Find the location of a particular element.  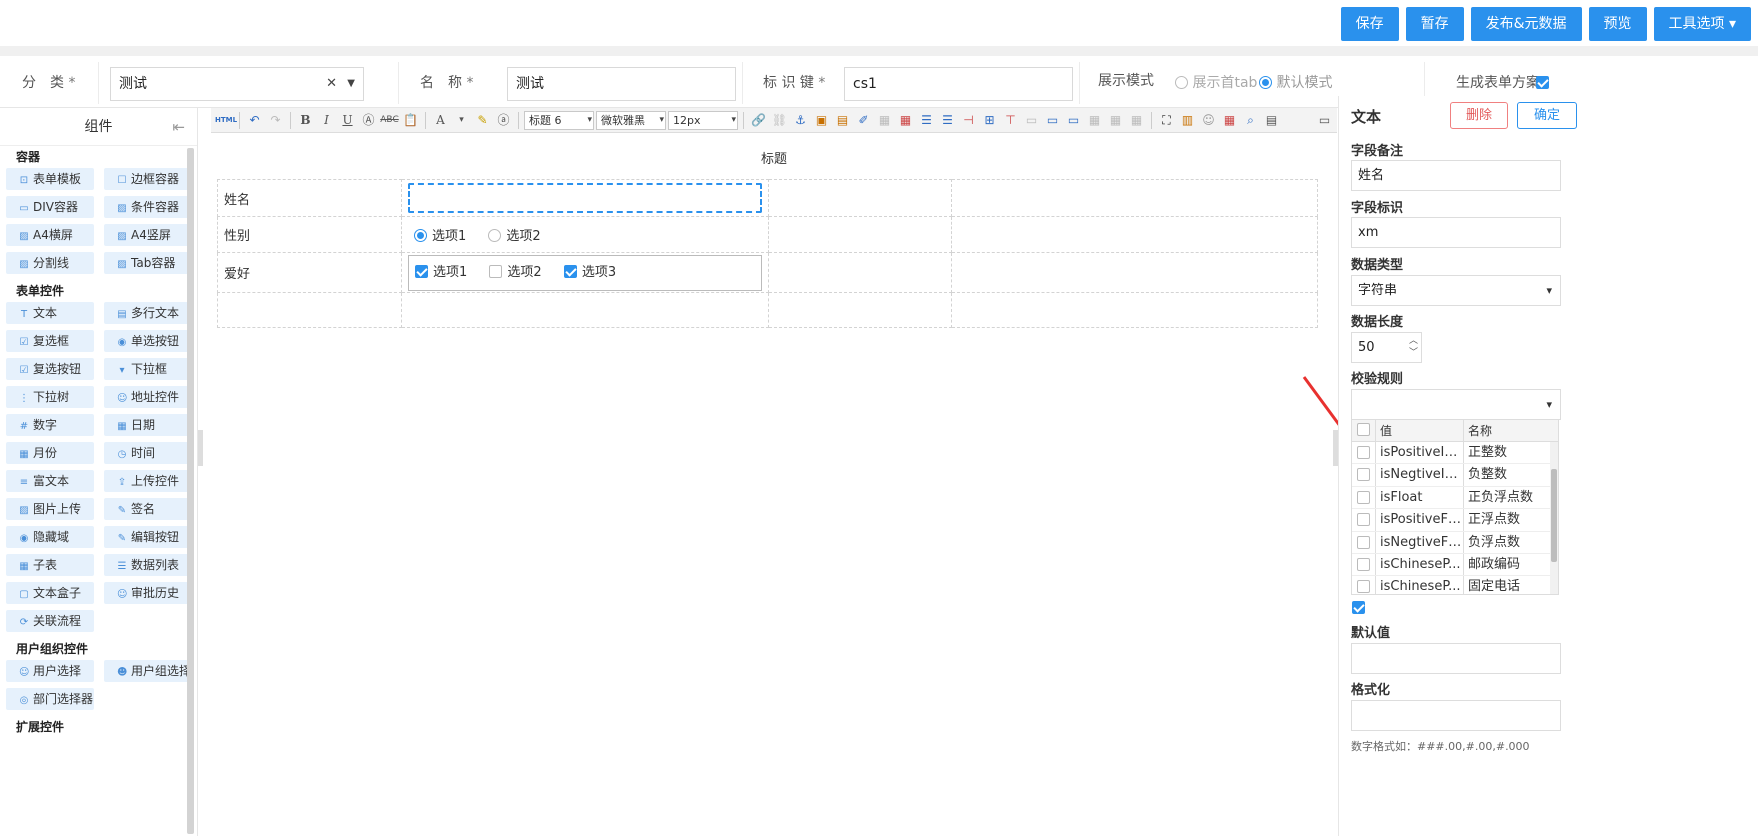

component-item: ▨ A4竖屏 is located at coordinates (148, 235).